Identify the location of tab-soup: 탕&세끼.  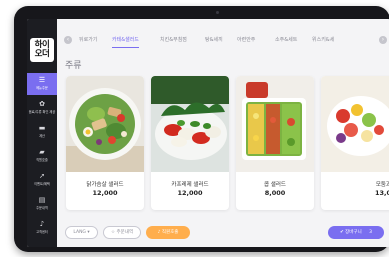
(214, 40).